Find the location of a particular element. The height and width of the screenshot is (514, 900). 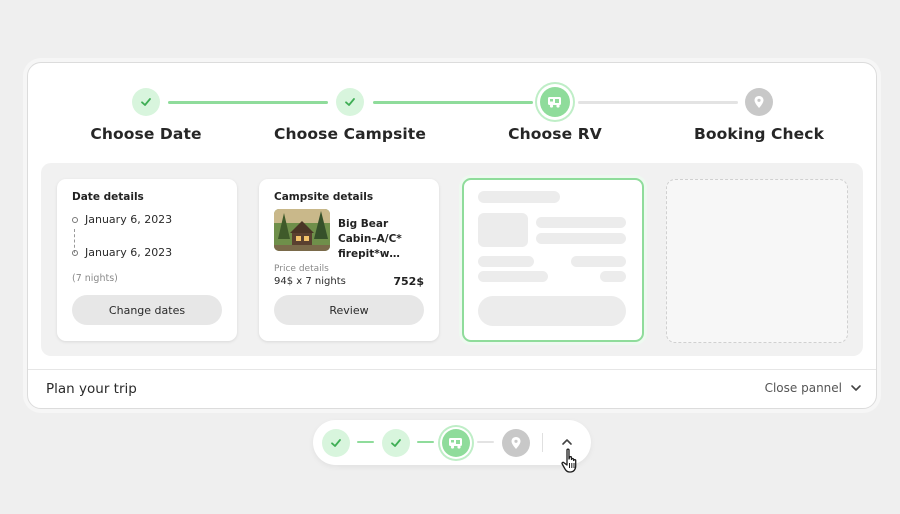

price-calculation: 94$ x 7 nights is located at coordinates (310, 281).